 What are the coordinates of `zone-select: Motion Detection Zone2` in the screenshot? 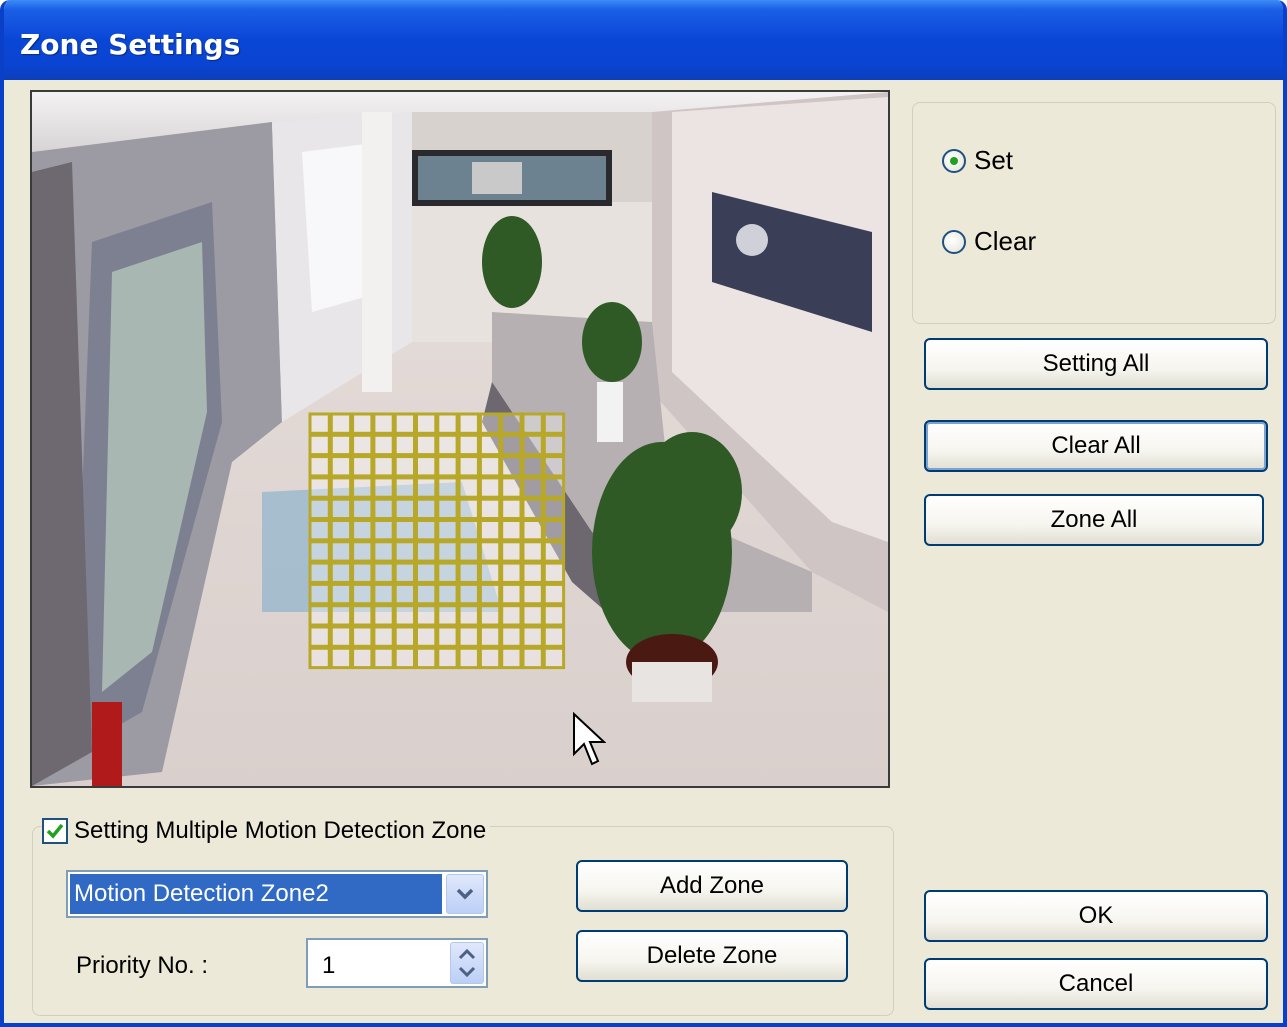 It's located at (277, 894).